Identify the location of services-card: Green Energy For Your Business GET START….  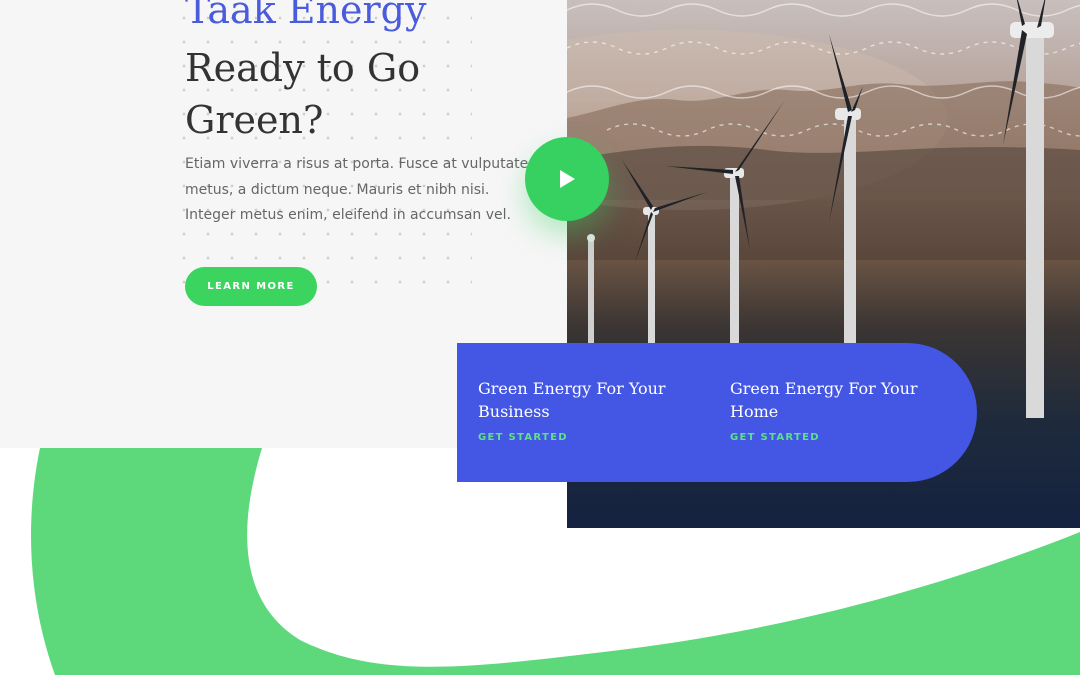
(717, 412).